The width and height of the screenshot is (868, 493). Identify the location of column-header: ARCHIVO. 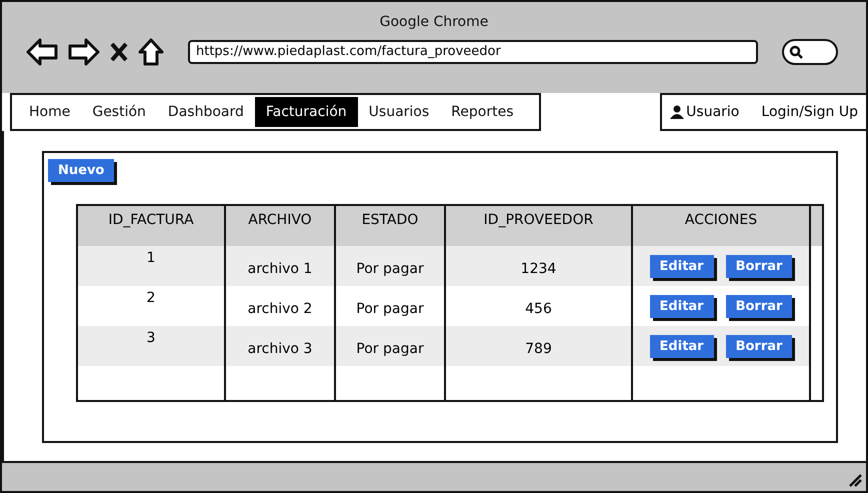
(281, 226).